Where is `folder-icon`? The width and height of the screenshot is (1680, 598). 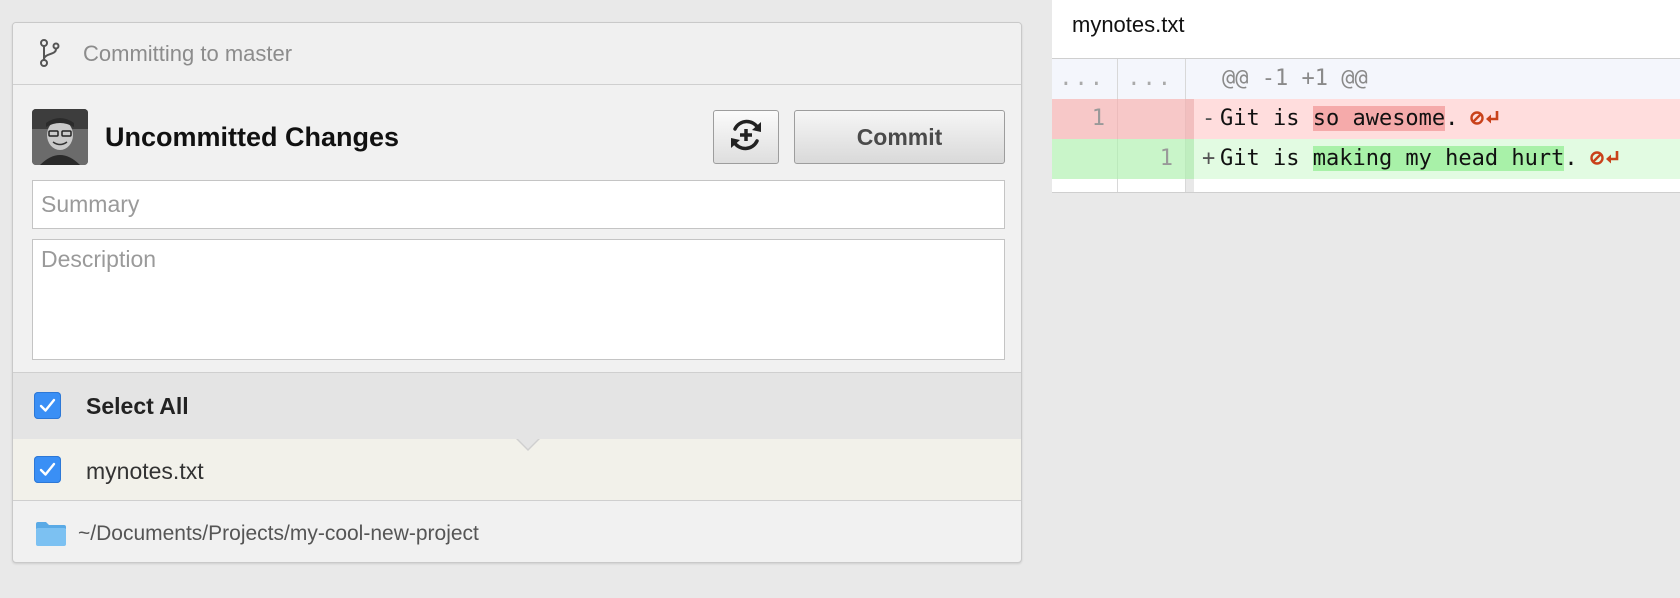 folder-icon is located at coordinates (51, 536).